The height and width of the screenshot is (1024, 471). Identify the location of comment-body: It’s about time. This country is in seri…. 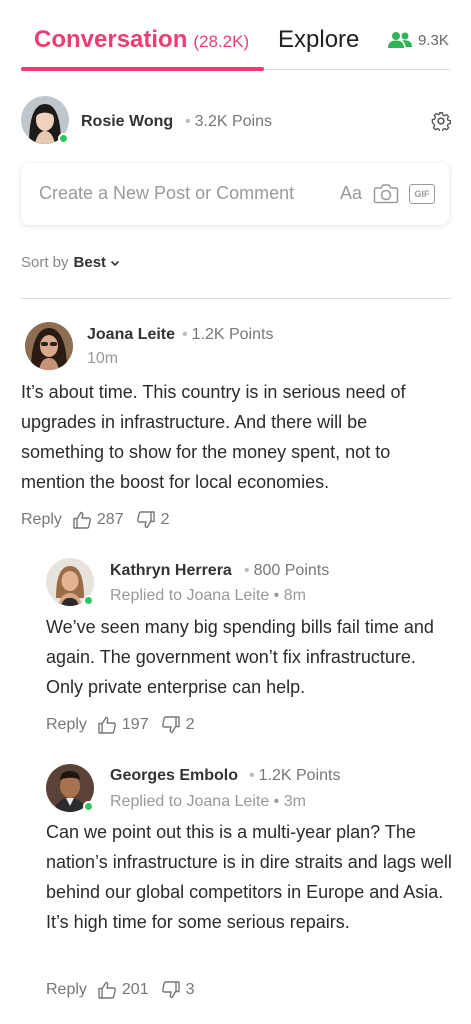
(213, 437).